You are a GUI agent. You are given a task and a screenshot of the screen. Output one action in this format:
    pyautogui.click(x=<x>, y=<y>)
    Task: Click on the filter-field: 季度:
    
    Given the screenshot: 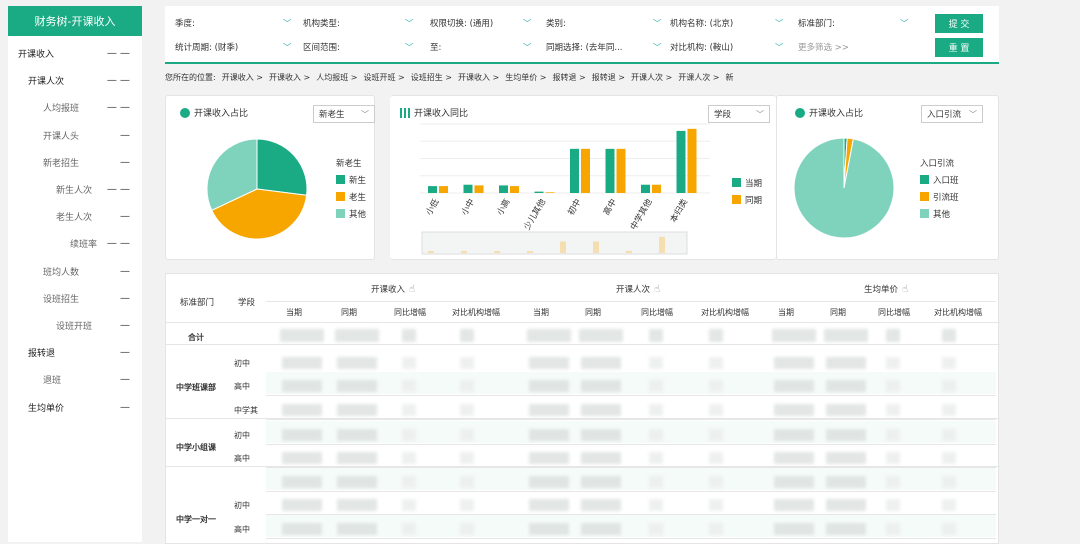 What is the action you would take?
    pyautogui.click(x=185, y=23)
    